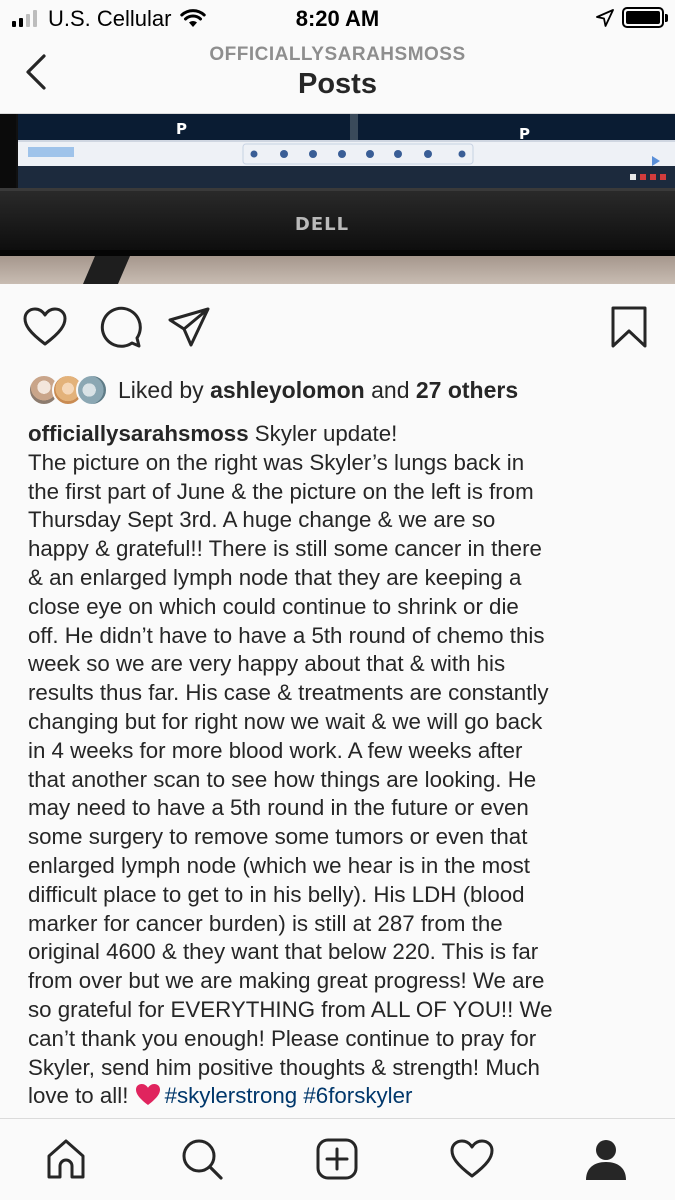 This screenshot has width=675, height=1200. Describe the element at coordinates (68, 390) in the screenshot. I see `liker-avatars` at that location.